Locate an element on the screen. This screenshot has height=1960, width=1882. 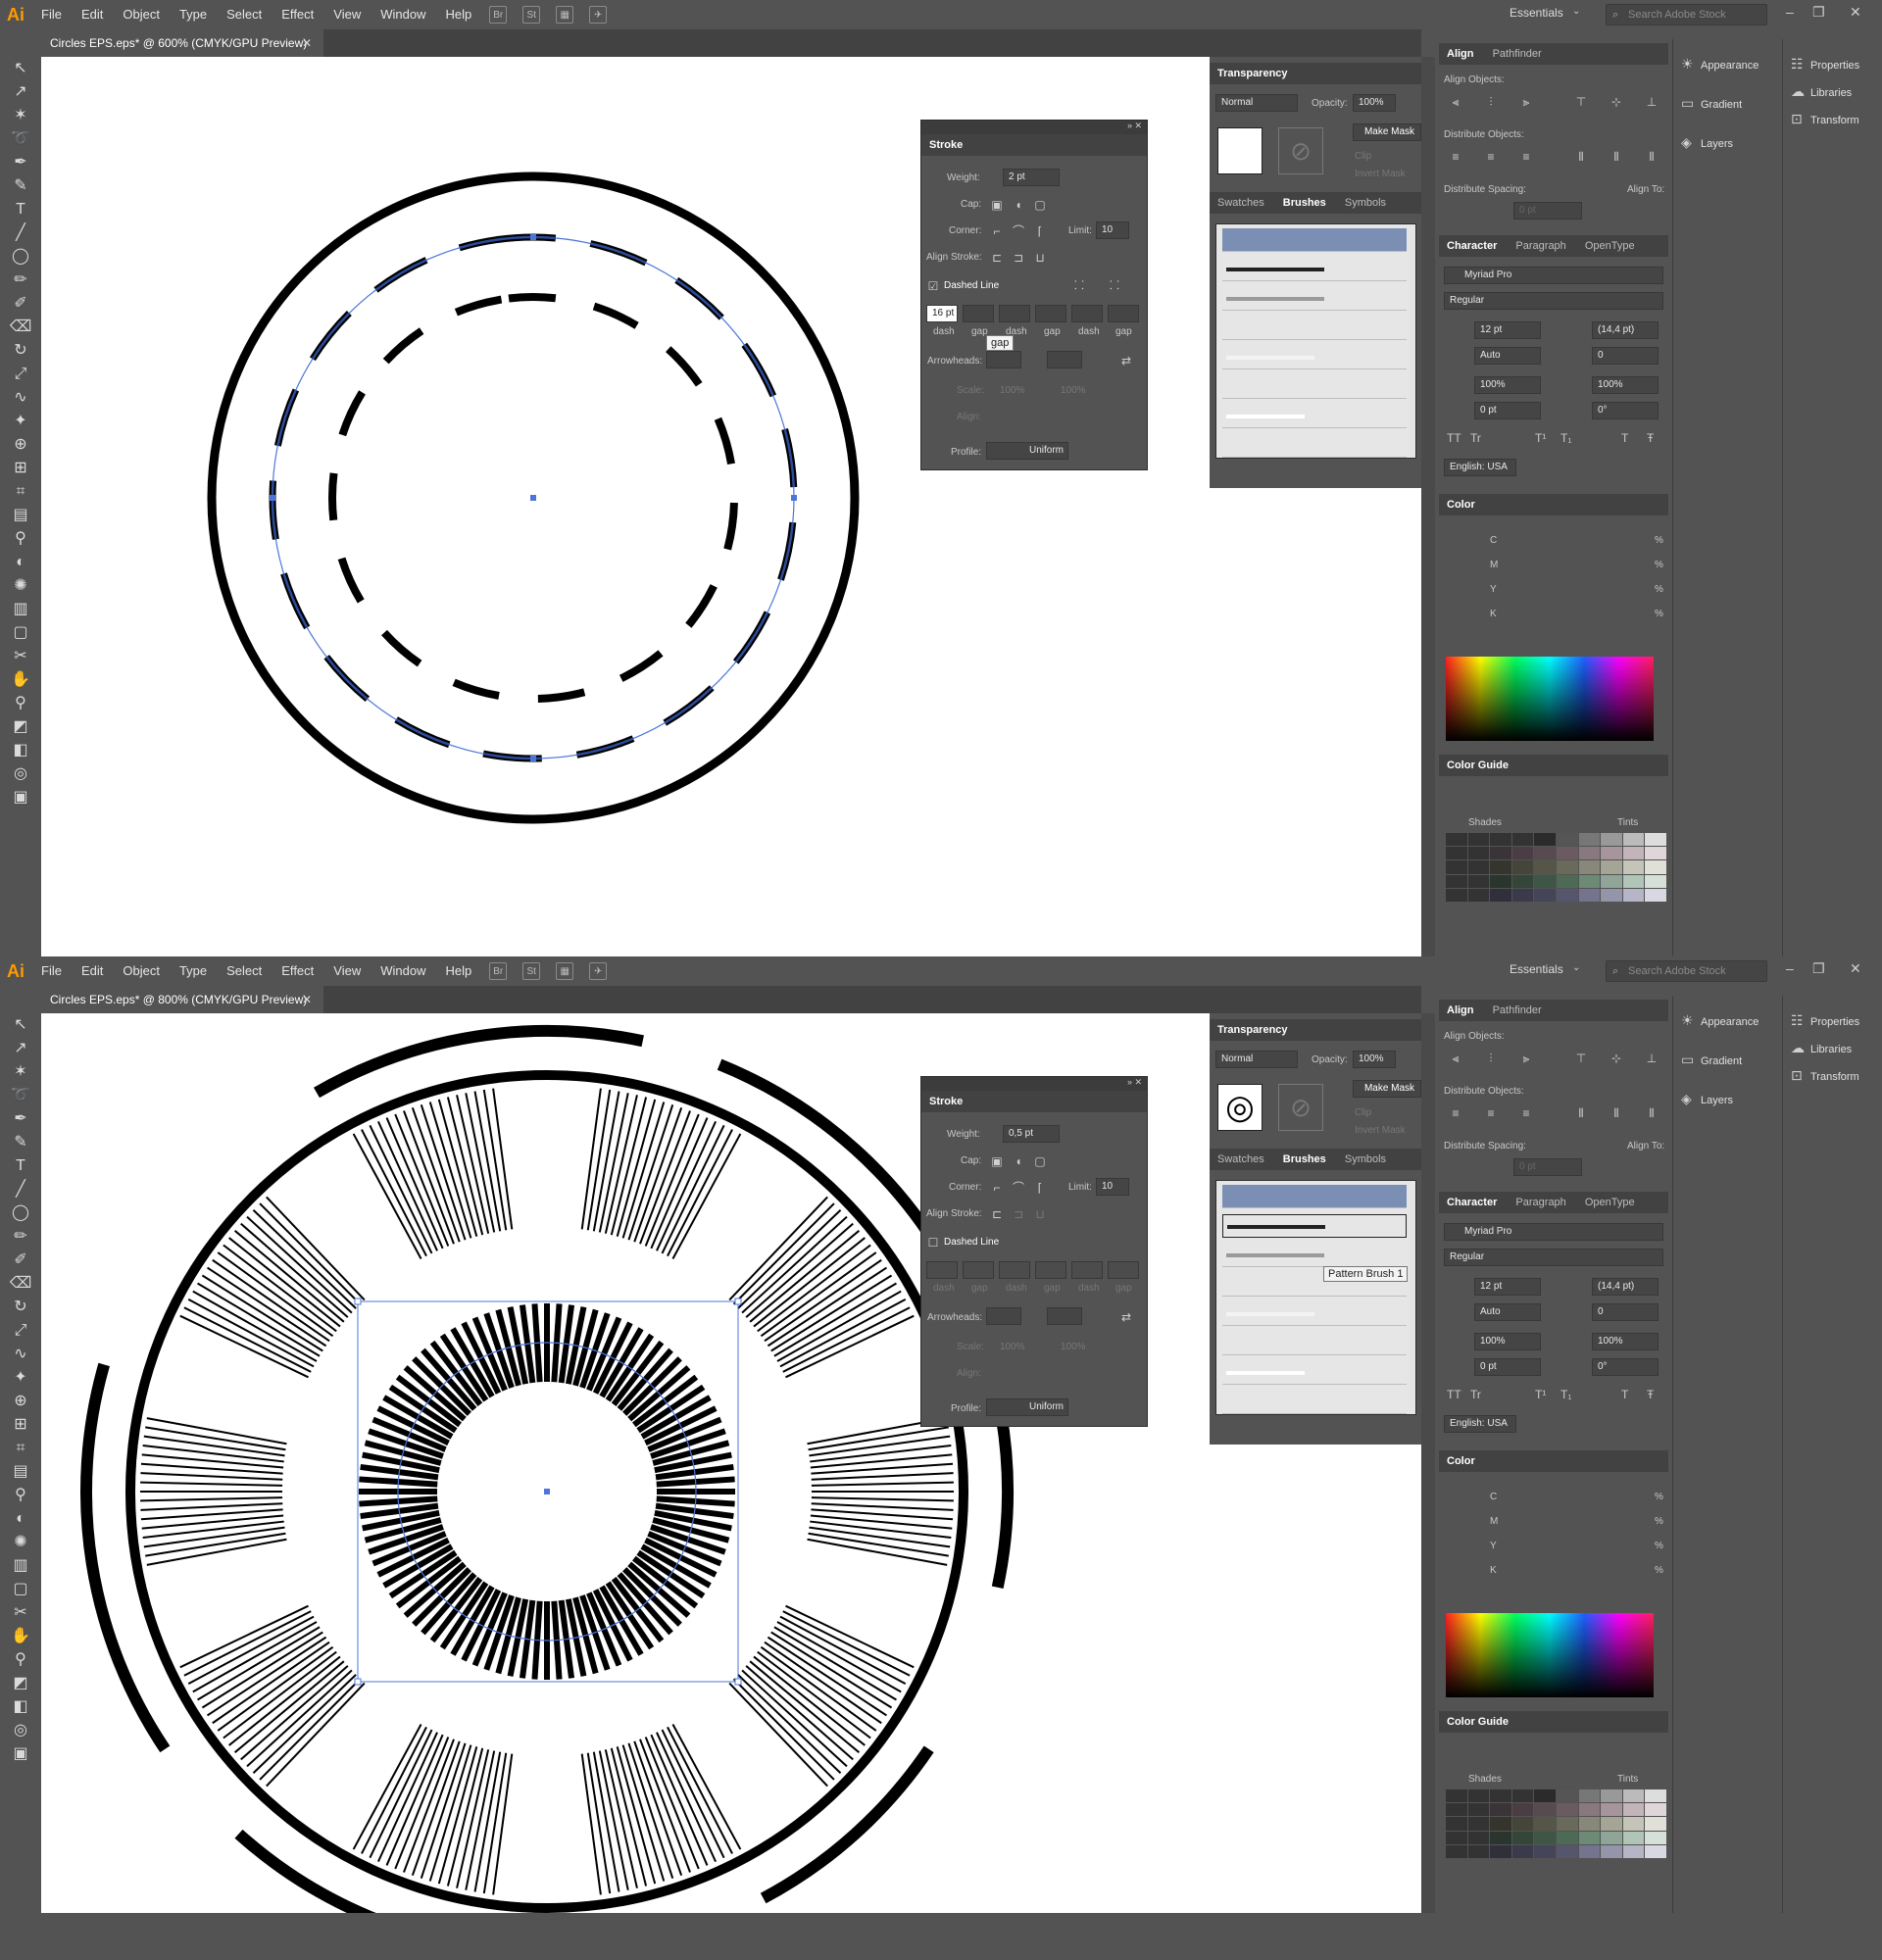
clip-checkbox: Clip is located at coordinates (1363, 1112).